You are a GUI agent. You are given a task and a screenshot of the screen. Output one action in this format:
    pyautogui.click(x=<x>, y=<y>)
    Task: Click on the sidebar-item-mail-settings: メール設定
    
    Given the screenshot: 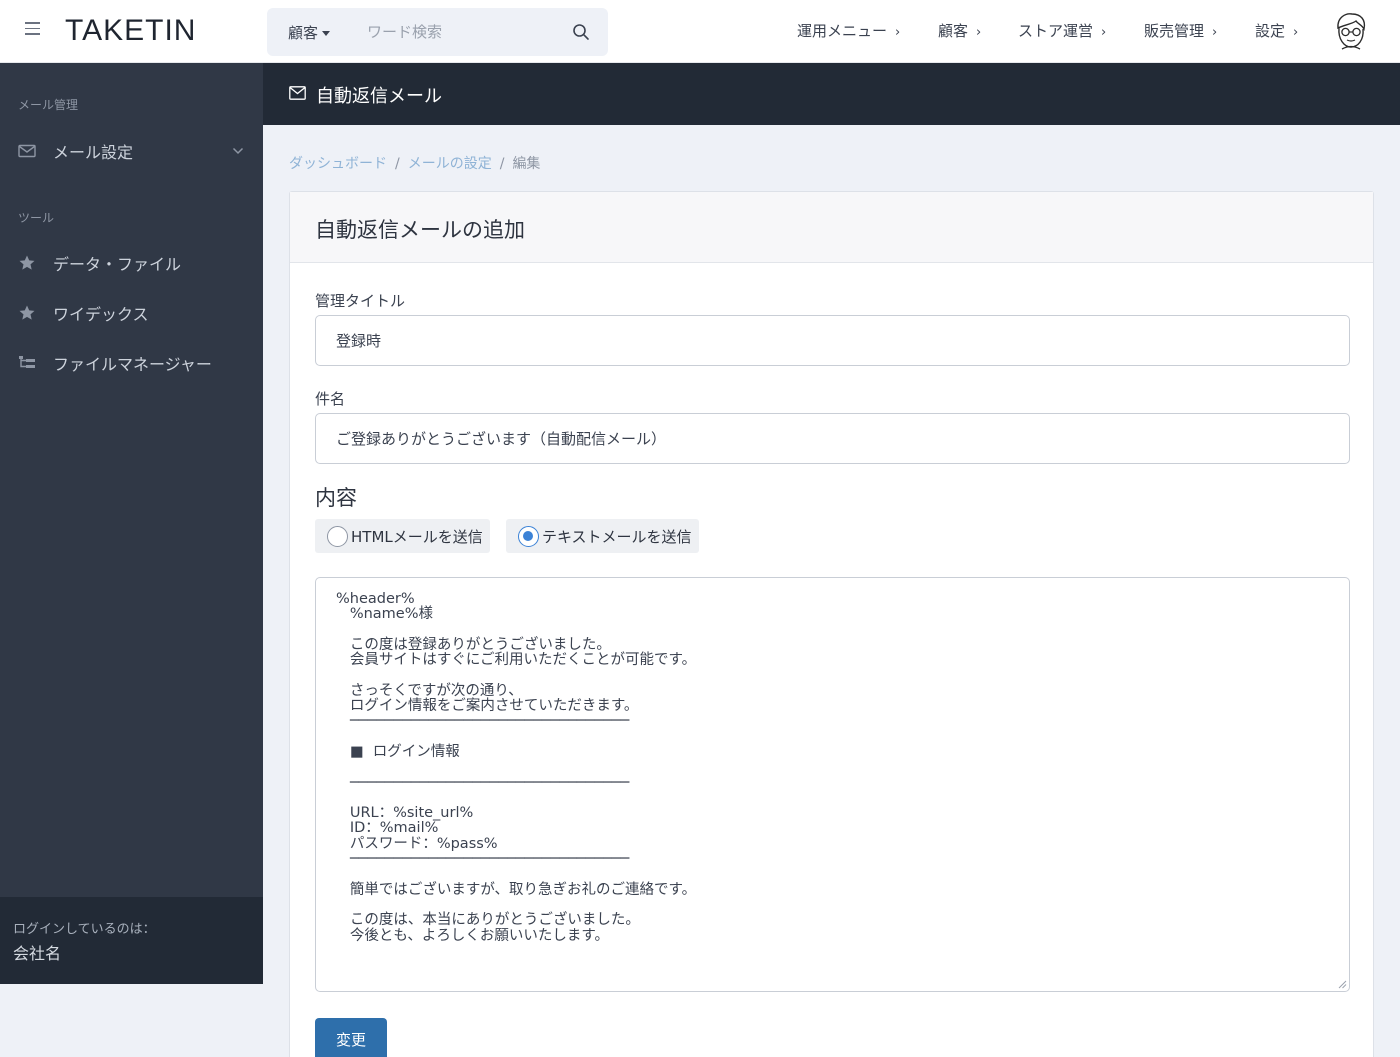 What is the action you would take?
    pyautogui.click(x=133, y=151)
    